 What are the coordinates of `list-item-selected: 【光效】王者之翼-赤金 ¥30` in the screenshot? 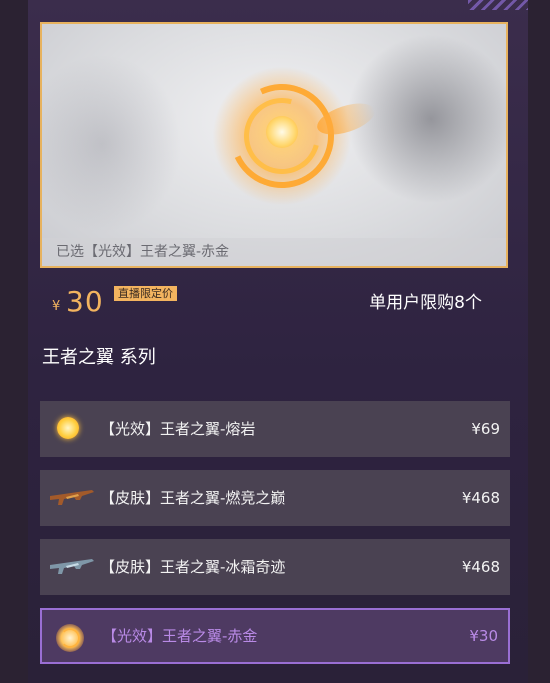 It's located at (275, 636).